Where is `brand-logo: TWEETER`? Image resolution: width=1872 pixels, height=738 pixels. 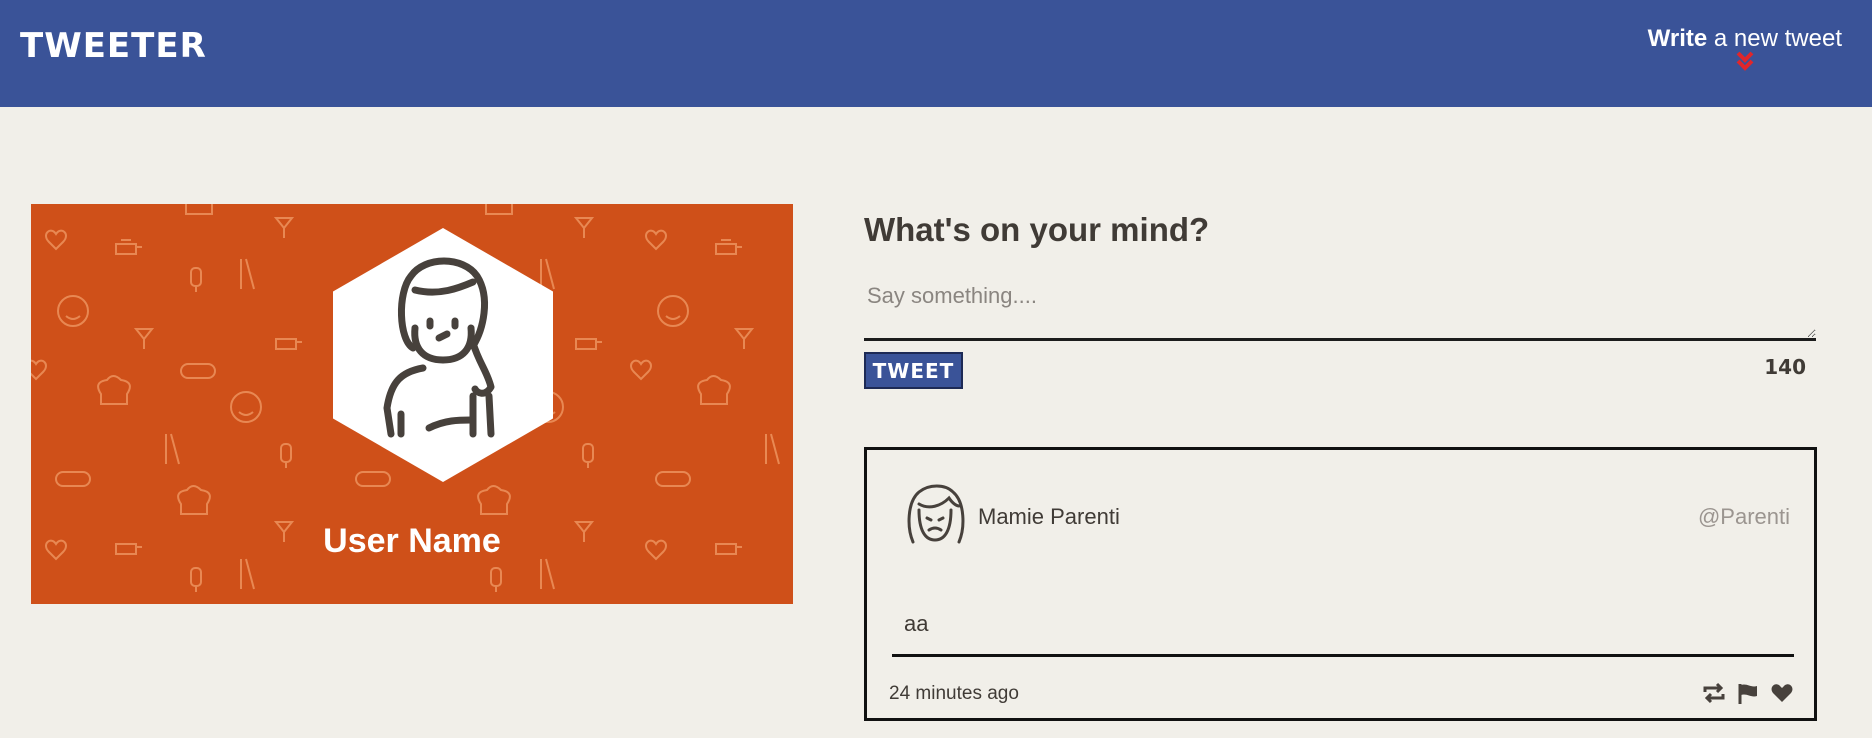 brand-logo: TWEETER is located at coordinates (113, 46).